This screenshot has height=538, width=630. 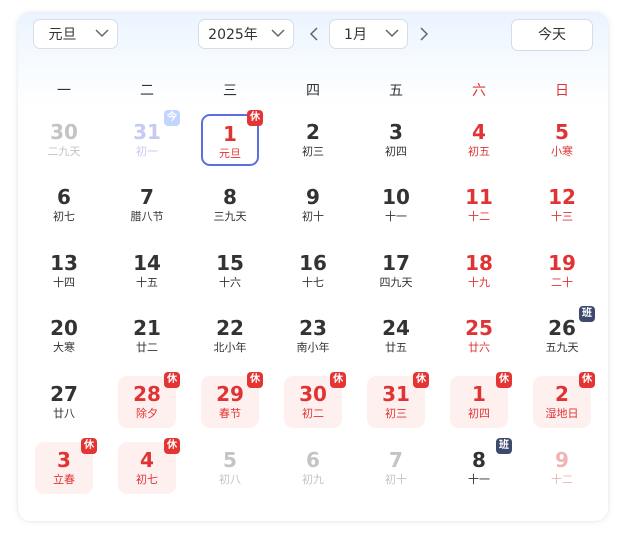 What do you see at coordinates (396, 271) in the screenshot?
I see `day-cell: 17 四九天` at bounding box center [396, 271].